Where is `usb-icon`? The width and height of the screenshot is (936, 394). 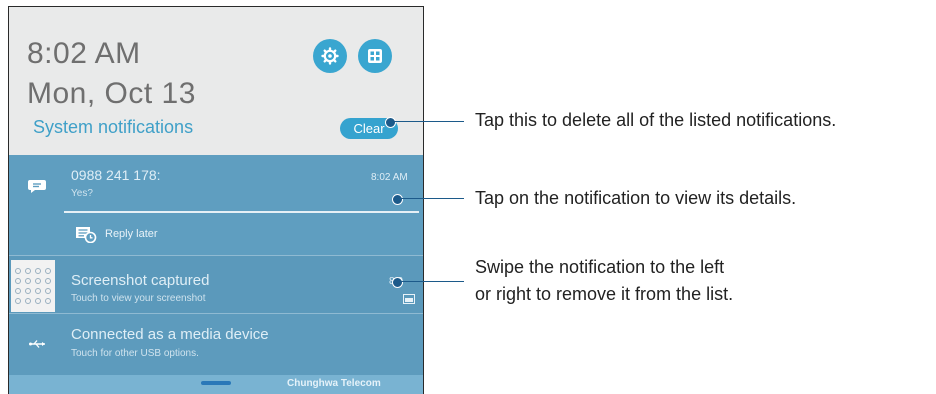 usb-icon is located at coordinates (37, 344).